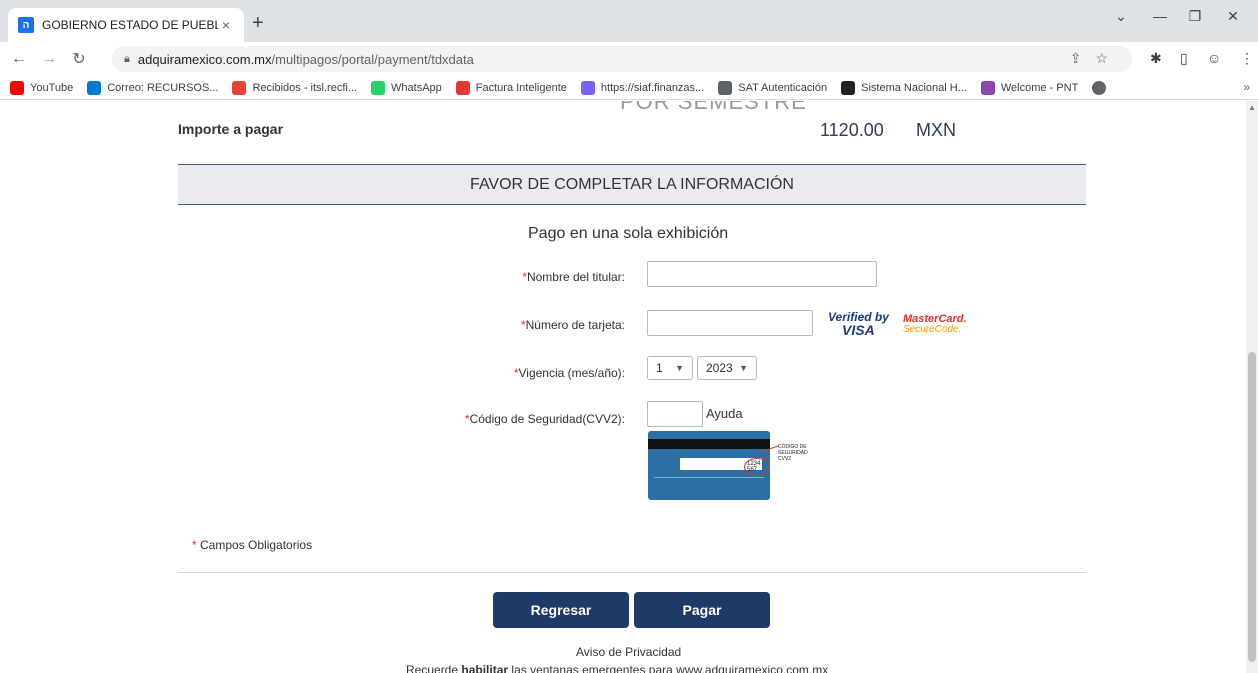 This screenshot has height=673, width=1258. Describe the element at coordinates (628, 652) in the screenshot. I see `privacy-notice-link: Aviso de Privacidad` at that location.